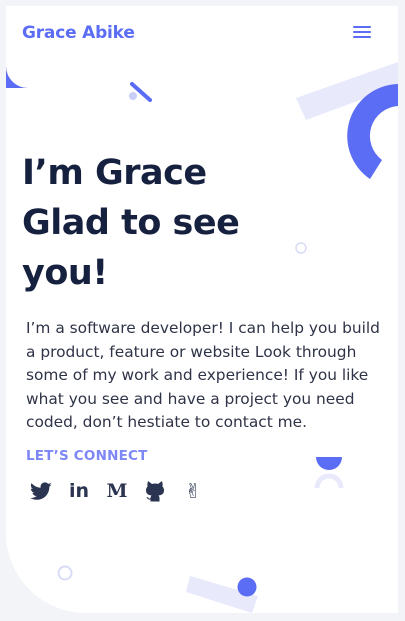 This screenshot has width=405, height=621. I want to click on connect-label: LET’S CONNECT, so click(87, 456).